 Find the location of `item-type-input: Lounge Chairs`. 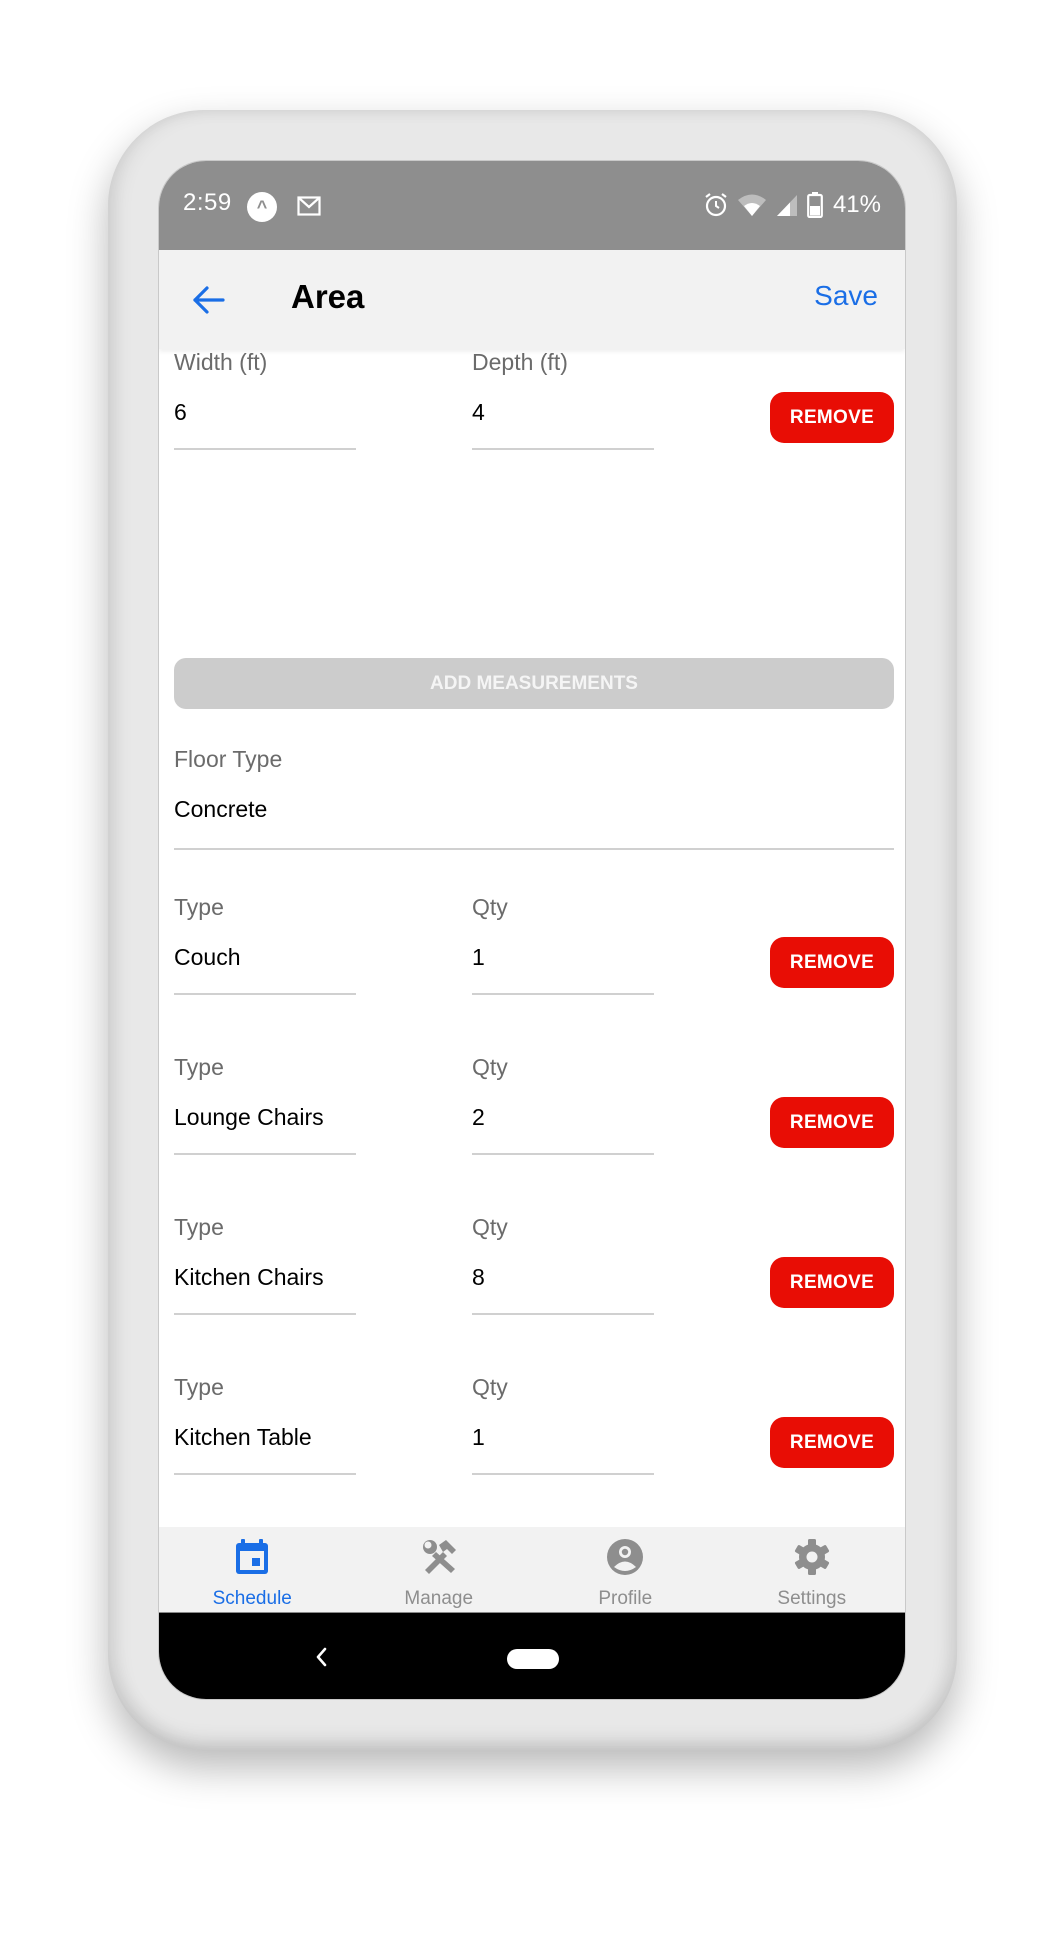

item-type-input: Lounge Chairs is located at coordinates (249, 1117).